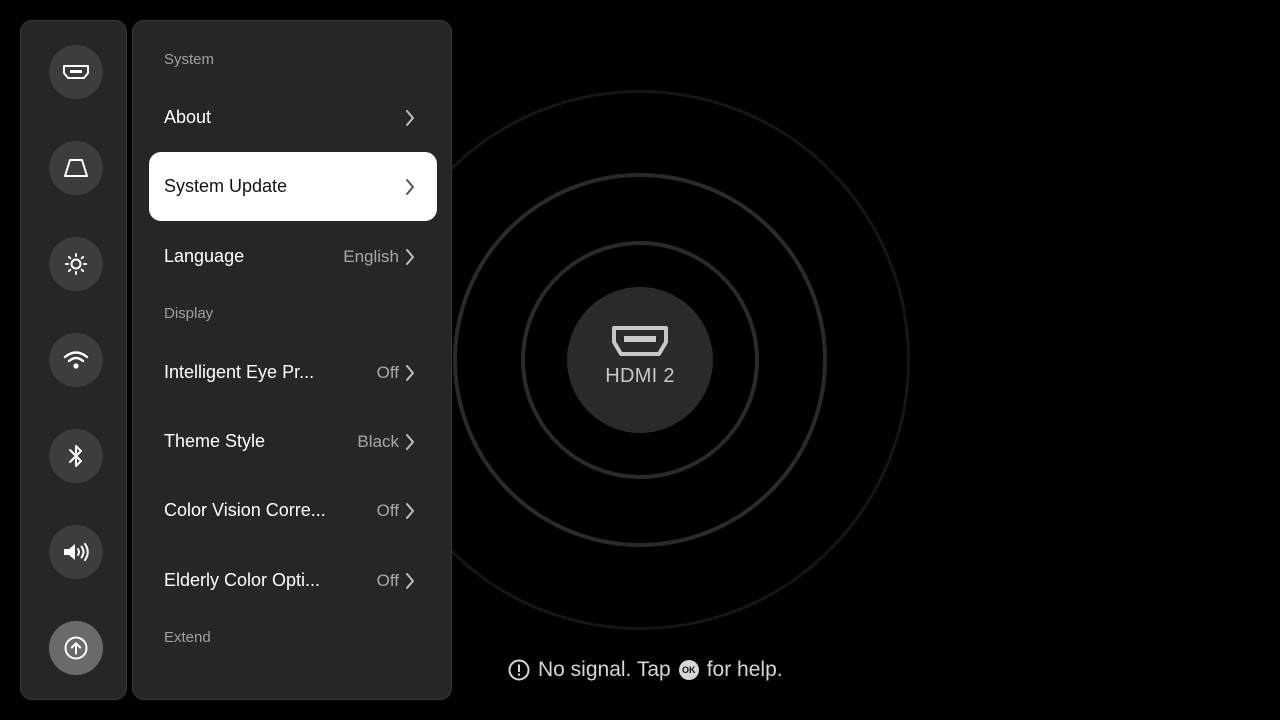 The image size is (1280, 720). I want to click on wifi-icon, so click(76, 360).